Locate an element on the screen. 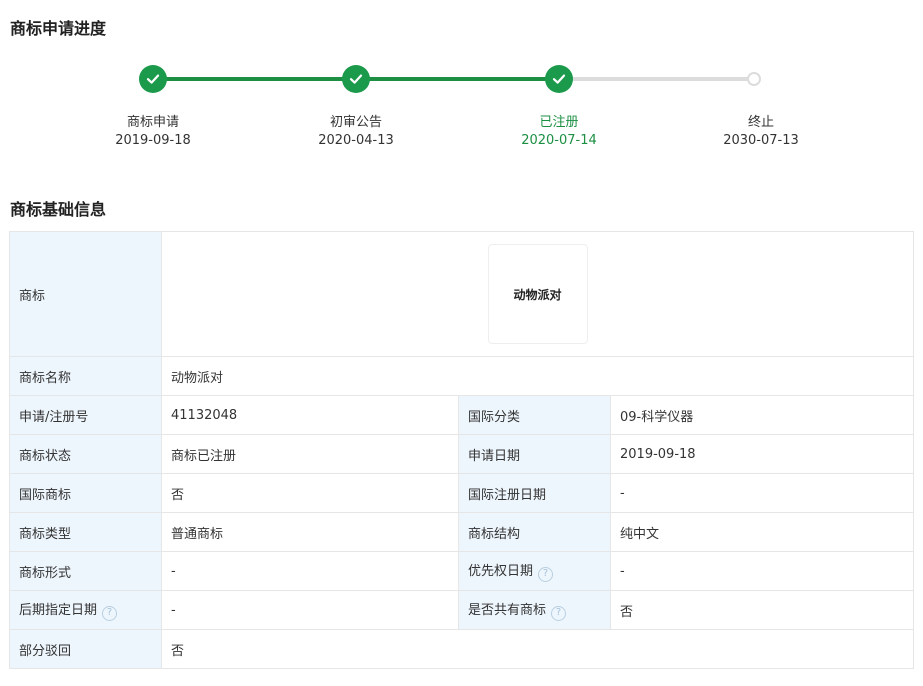 The image size is (923, 686). status-value: 商标已注册 is located at coordinates (310, 454).